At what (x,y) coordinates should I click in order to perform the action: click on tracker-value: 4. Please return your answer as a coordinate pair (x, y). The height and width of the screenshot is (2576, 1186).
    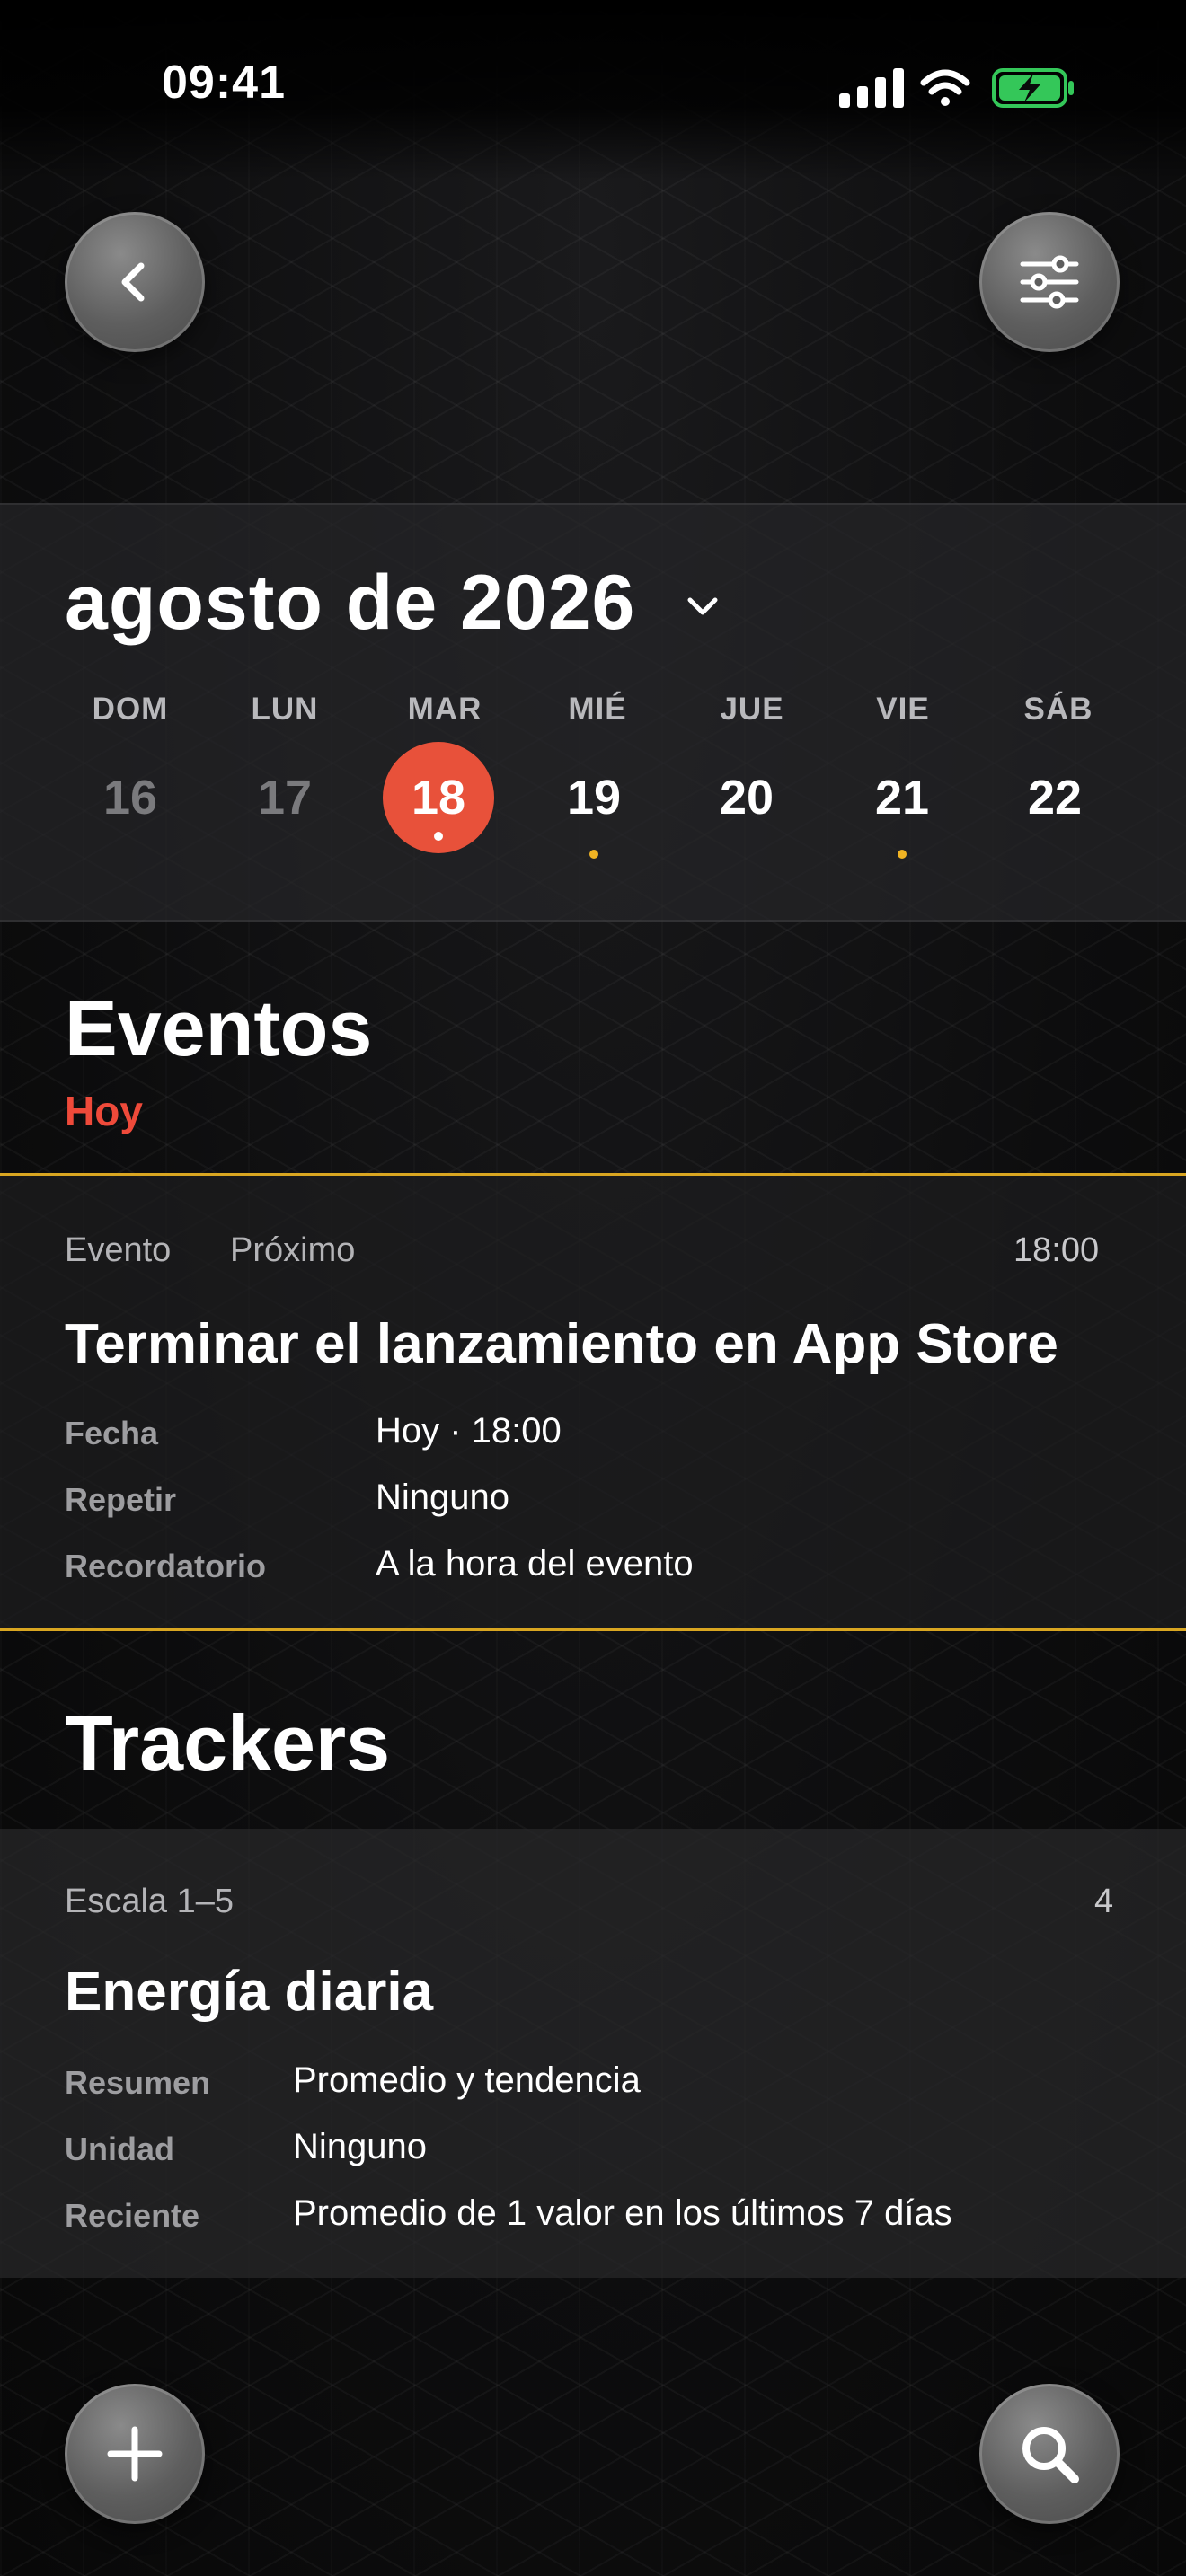
    Looking at the image, I should click on (1104, 1901).